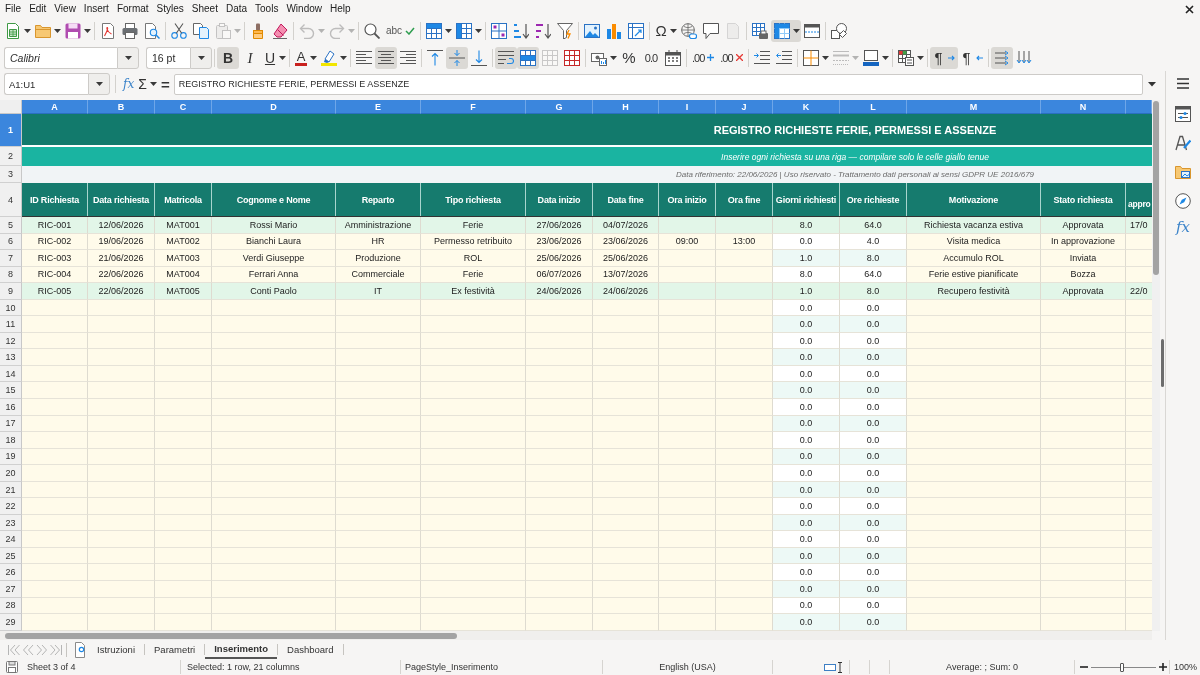 The height and width of the screenshot is (675, 1200). What do you see at coordinates (165, 84) in the screenshot?
I see `formula-button: =` at bounding box center [165, 84].